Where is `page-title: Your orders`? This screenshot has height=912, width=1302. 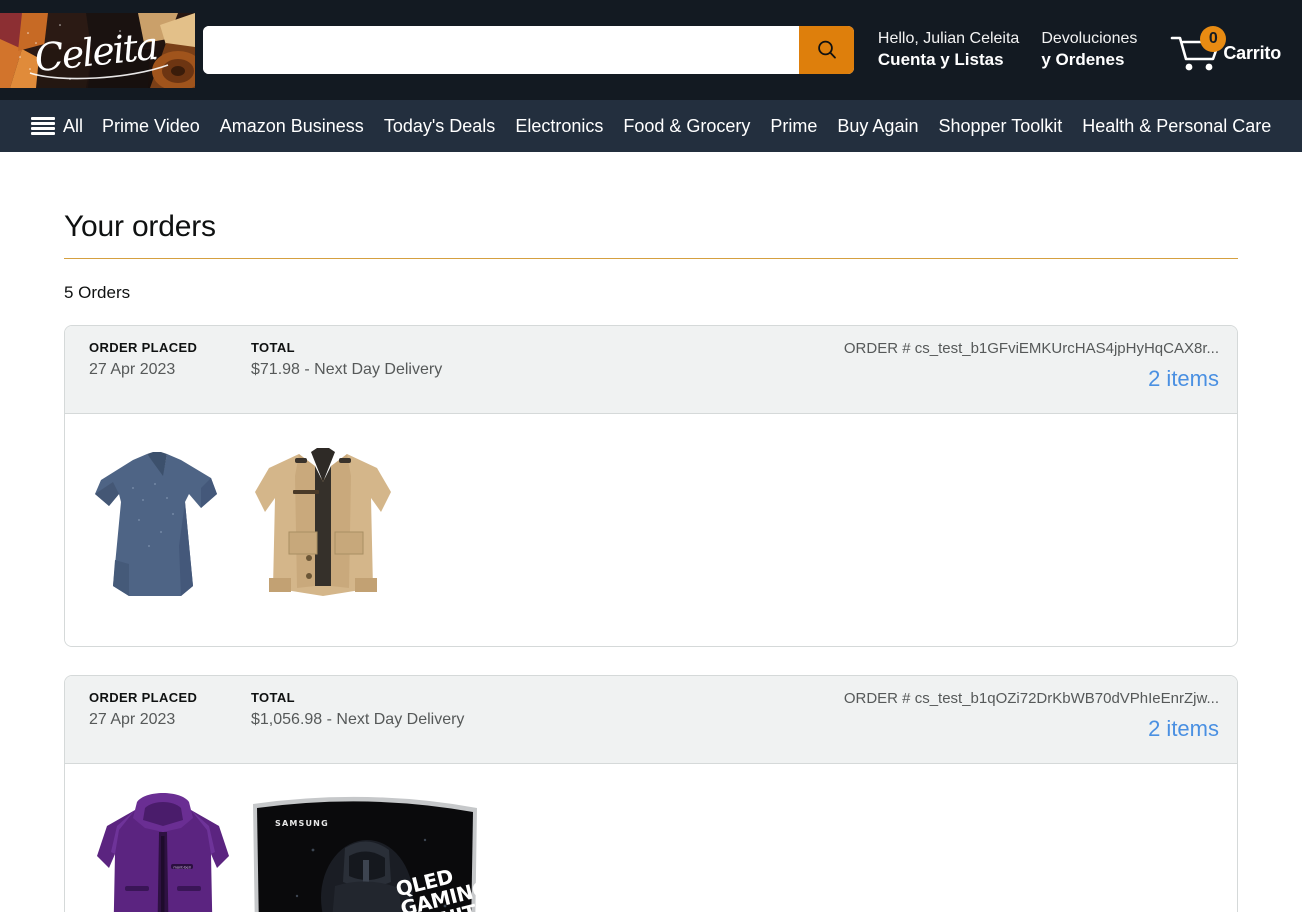 page-title: Your orders is located at coordinates (651, 205).